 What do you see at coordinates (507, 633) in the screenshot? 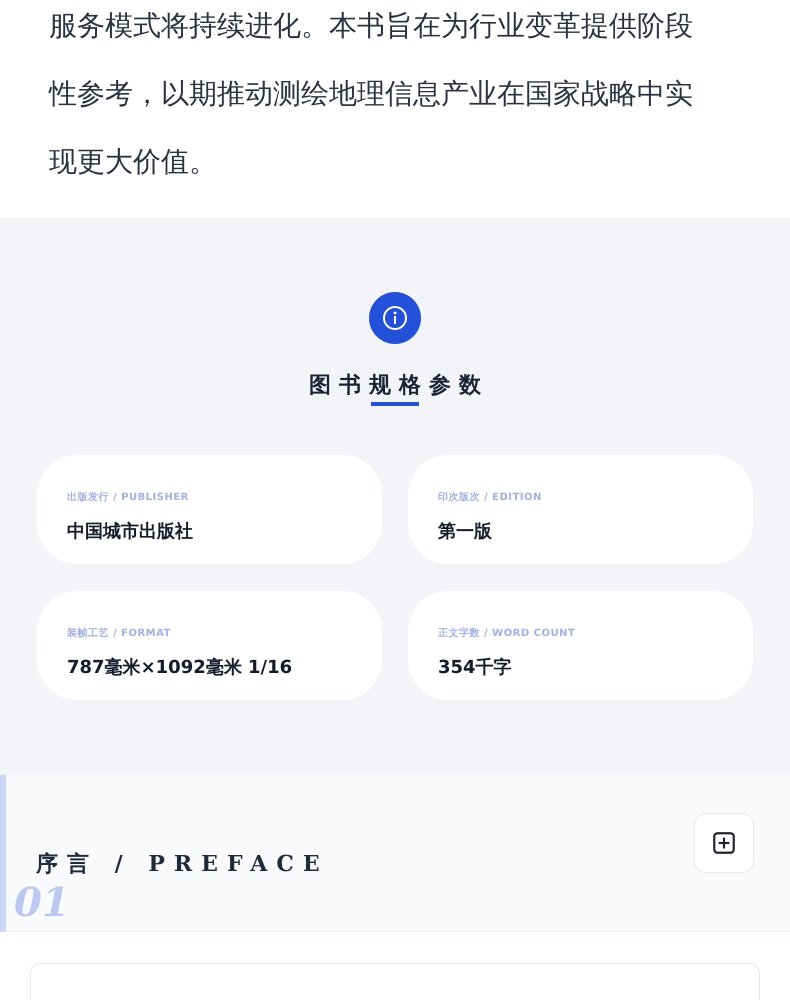
I see `spec-label: 正文字数 / WORD COUNT` at bounding box center [507, 633].